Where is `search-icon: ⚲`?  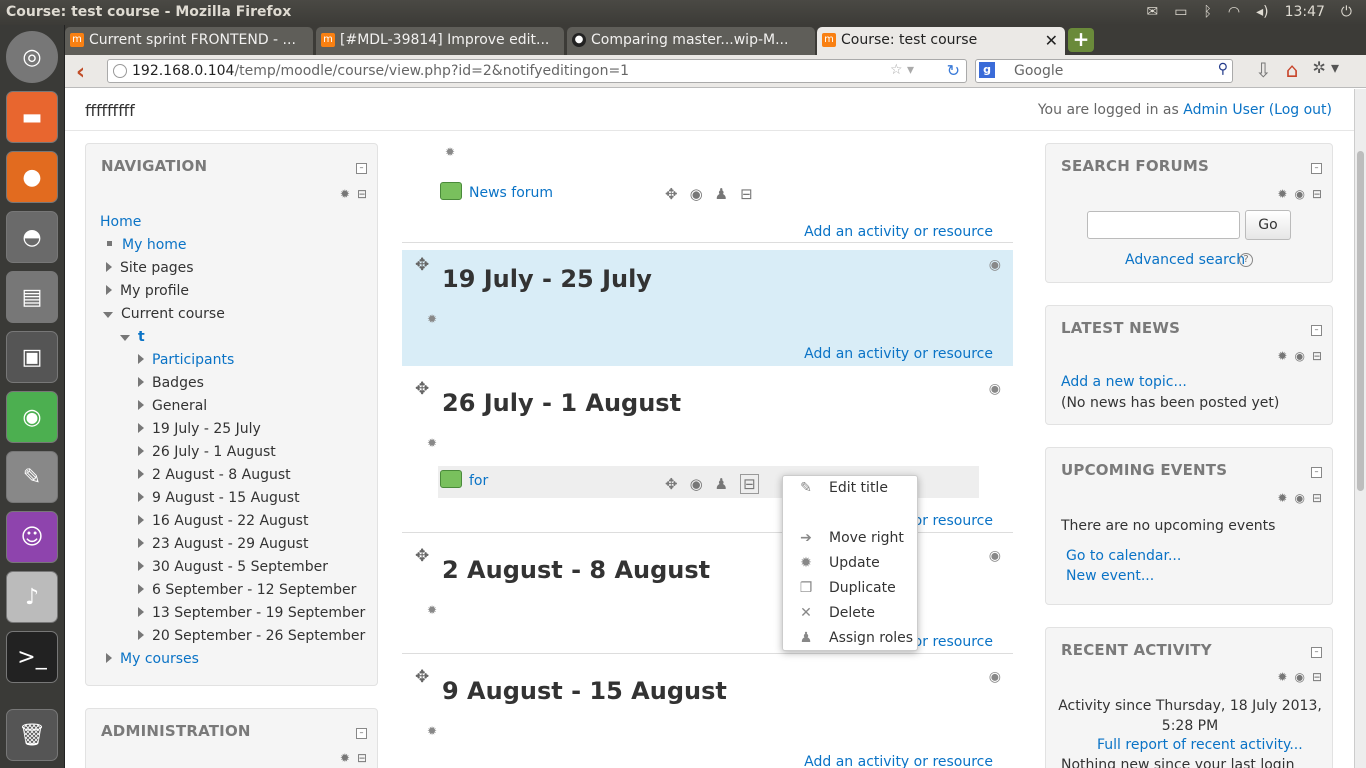 search-icon: ⚲ is located at coordinates (1223, 69).